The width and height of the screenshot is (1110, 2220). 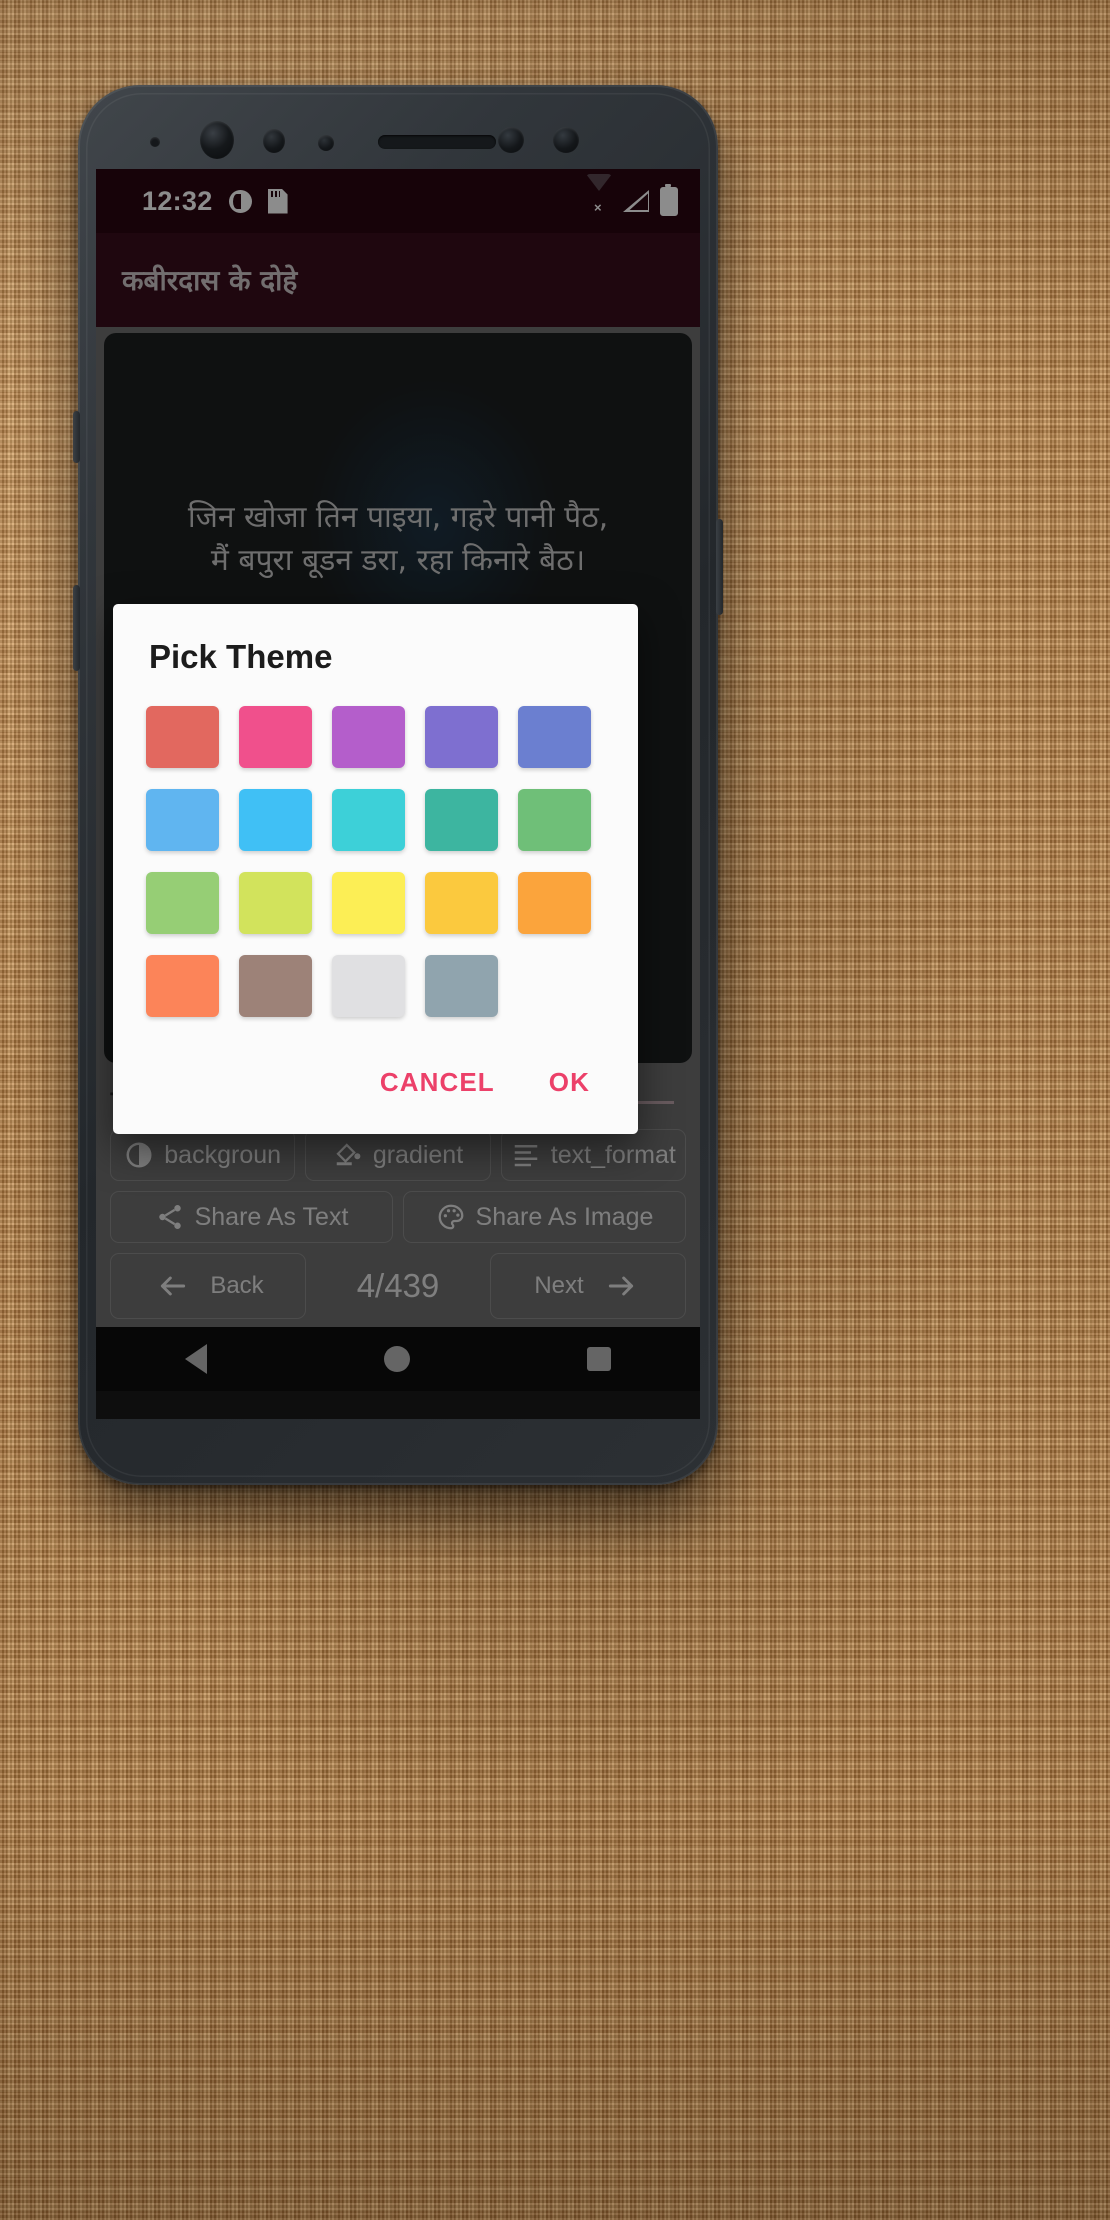 What do you see at coordinates (76, 628) in the screenshot?
I see `volume-down-button` at bounding box center [76, 628].